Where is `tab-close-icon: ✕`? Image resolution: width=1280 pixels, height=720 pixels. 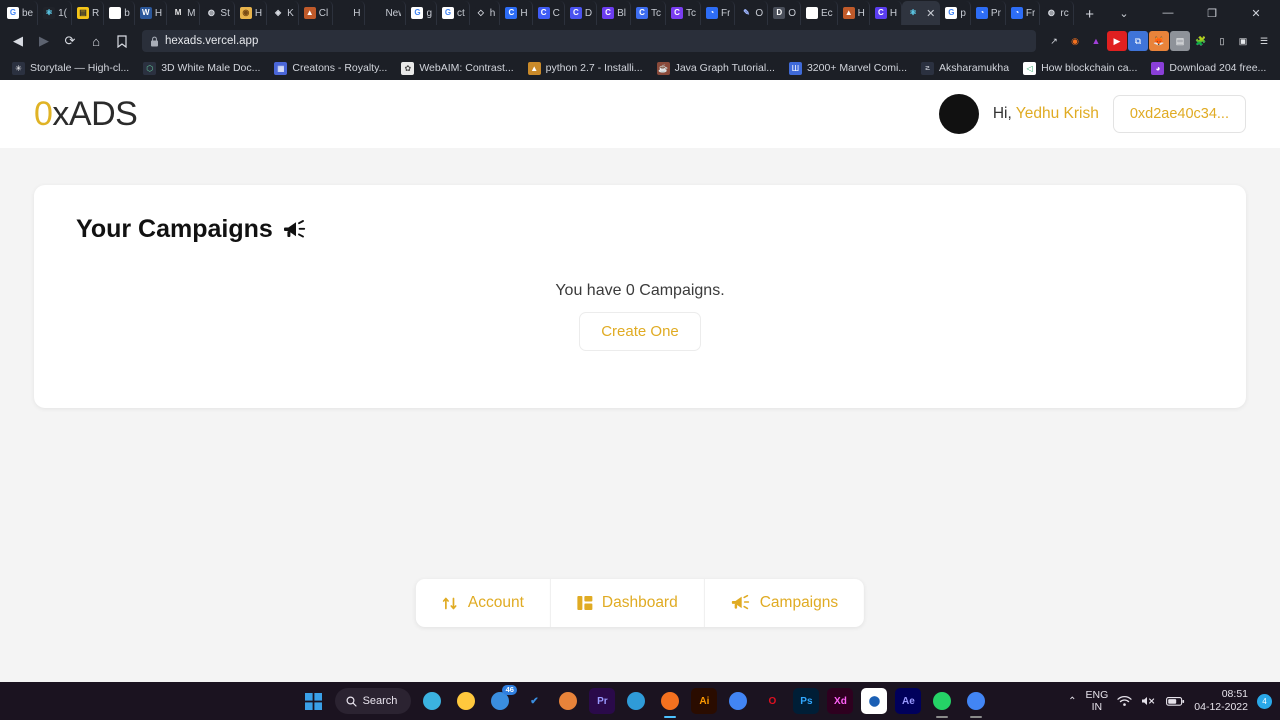 tab-close-icon: ✕ is located at coordinates (930, 13).